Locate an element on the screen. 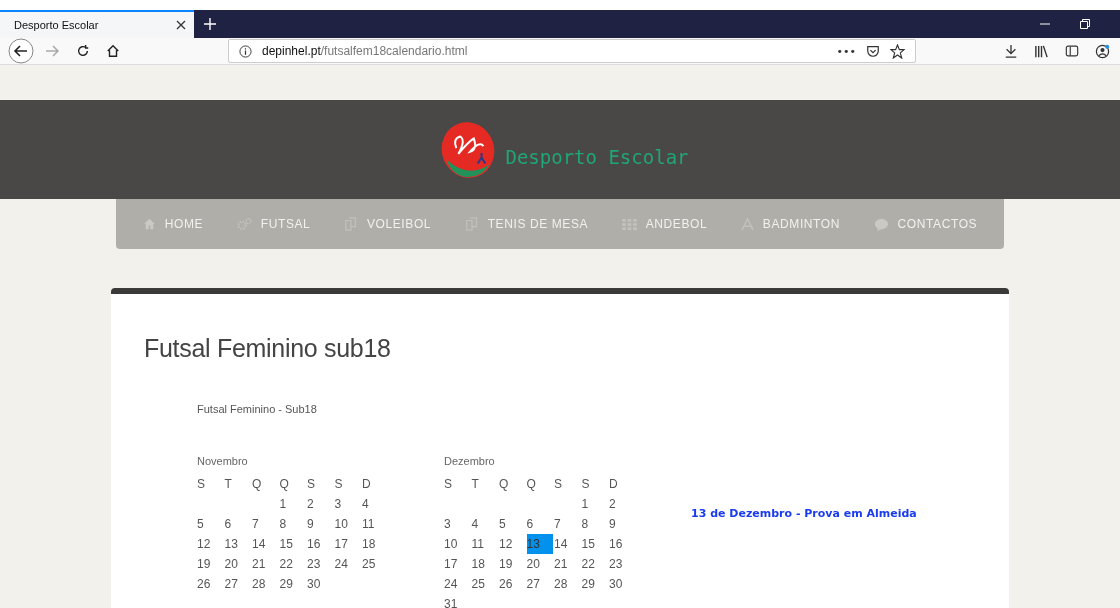 Image resolution: width=1120 pixels, height=608 pixels. download-icon is located at coordinates (1011, 51).